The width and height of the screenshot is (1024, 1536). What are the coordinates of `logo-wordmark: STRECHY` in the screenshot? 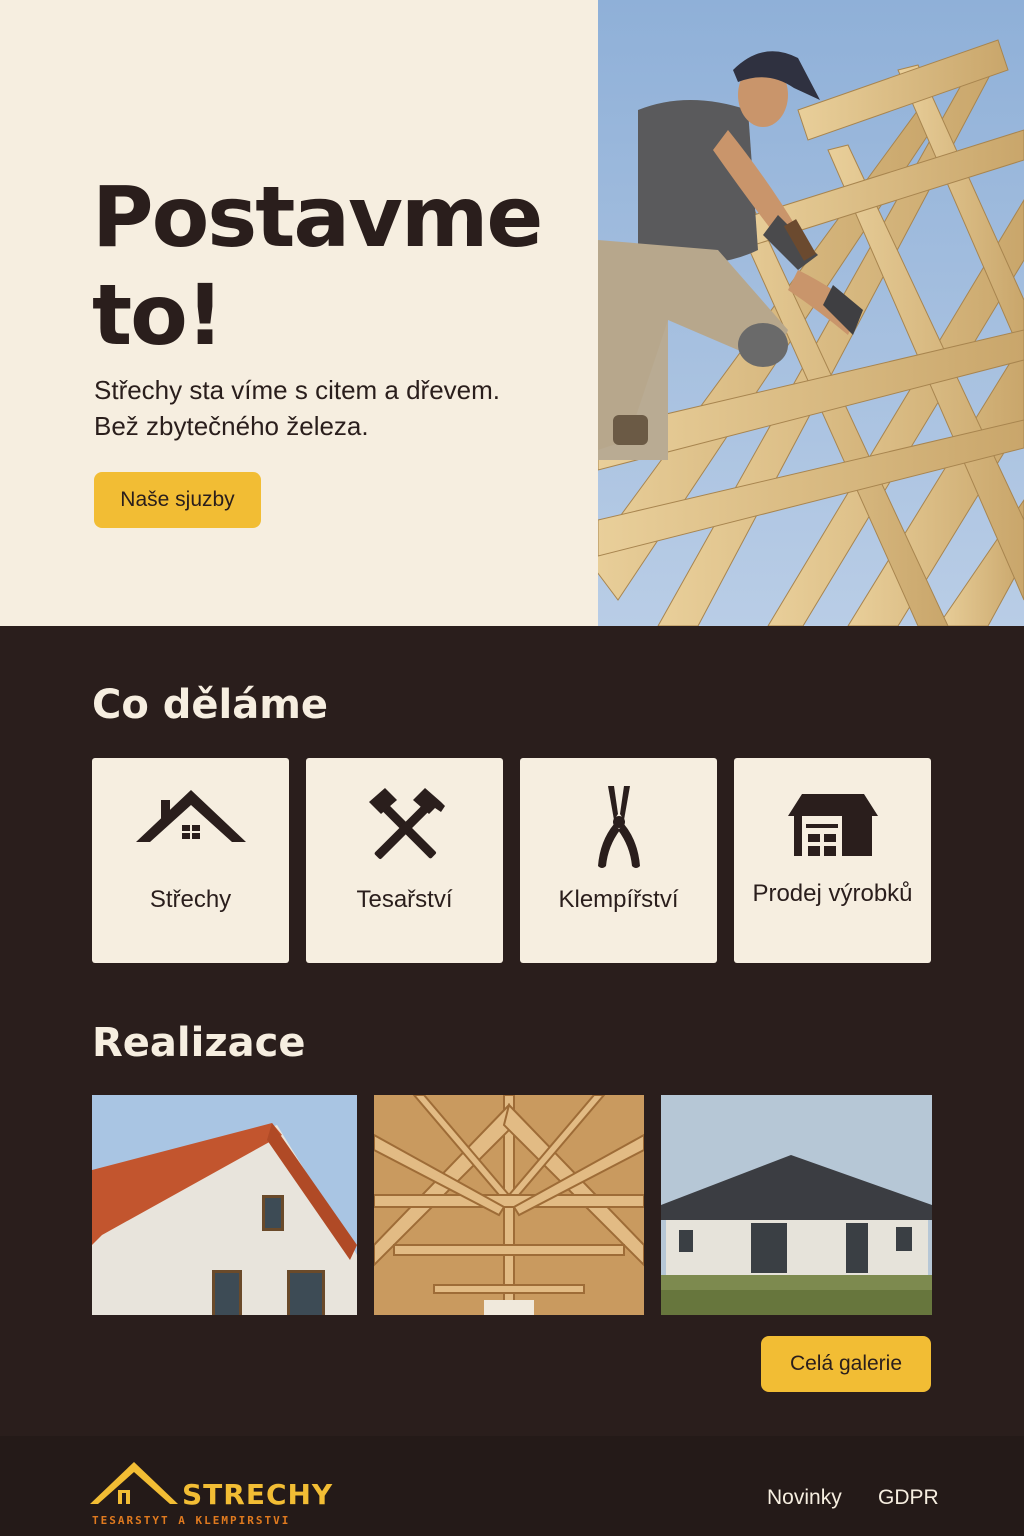 It's located at (258, 1494).